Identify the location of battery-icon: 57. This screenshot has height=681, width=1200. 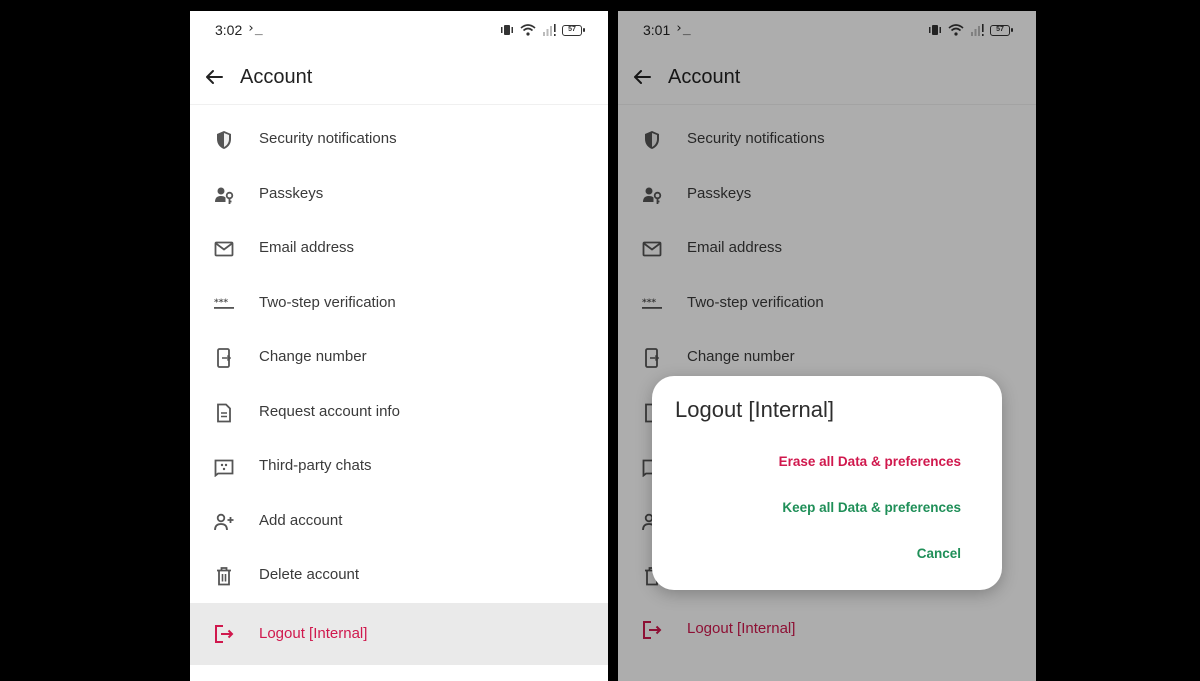
(573, 30).